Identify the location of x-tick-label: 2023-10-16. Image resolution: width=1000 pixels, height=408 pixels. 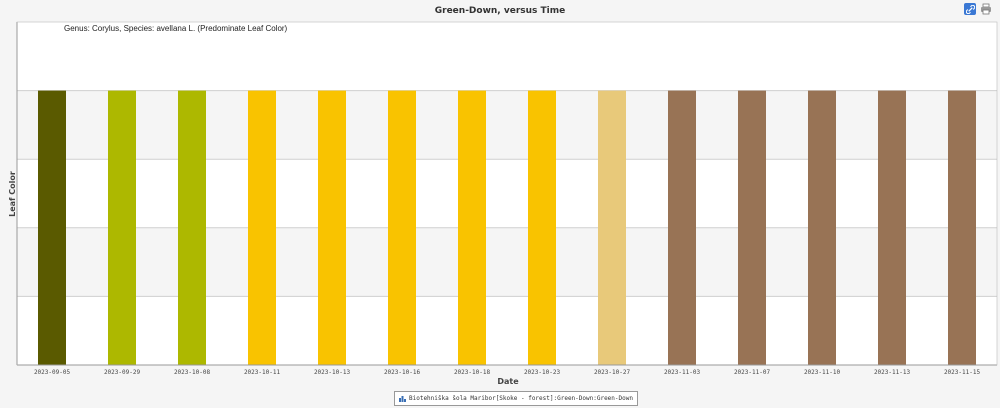
(402, 372).